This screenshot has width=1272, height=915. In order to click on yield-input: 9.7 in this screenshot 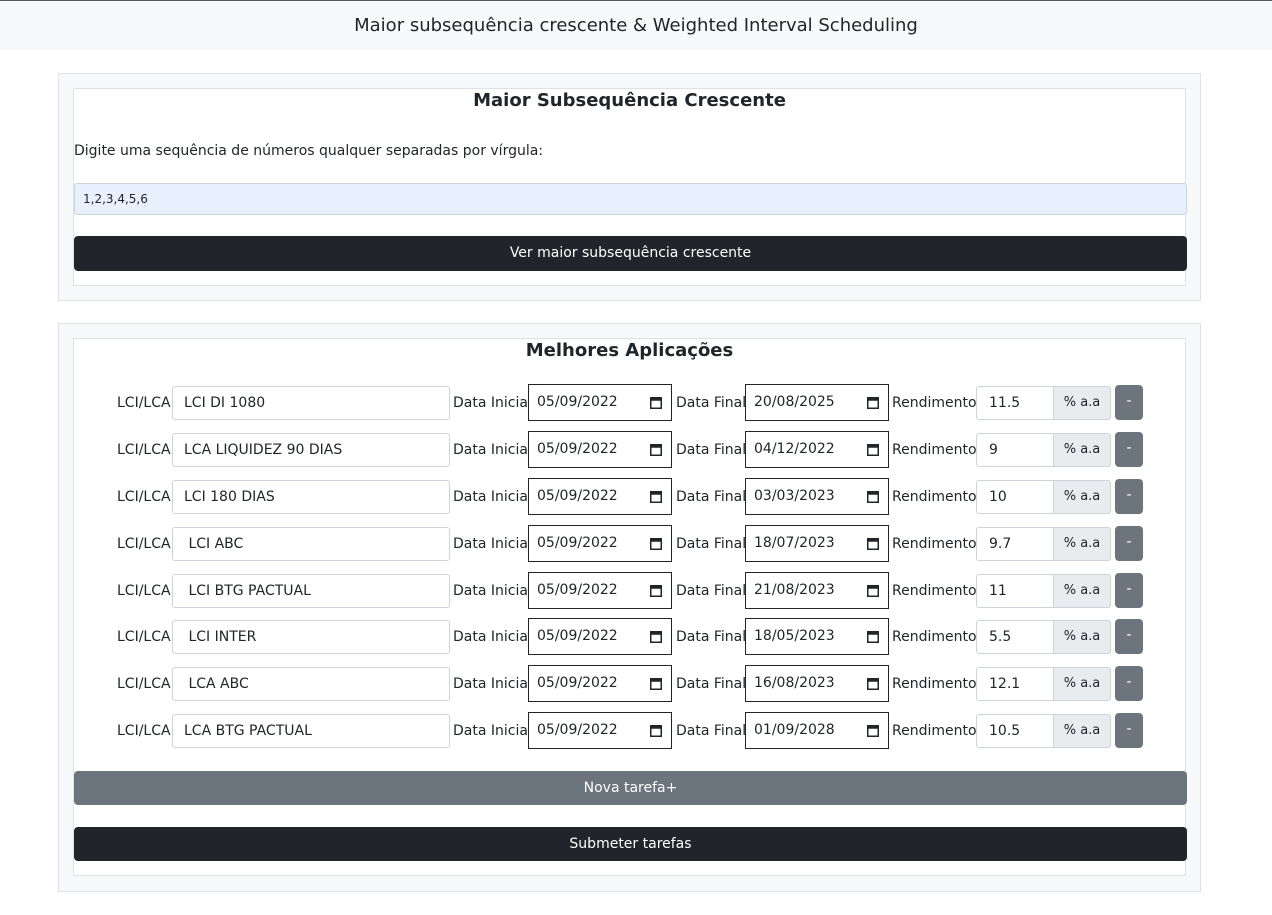, I will do `click(1015, 544)`.